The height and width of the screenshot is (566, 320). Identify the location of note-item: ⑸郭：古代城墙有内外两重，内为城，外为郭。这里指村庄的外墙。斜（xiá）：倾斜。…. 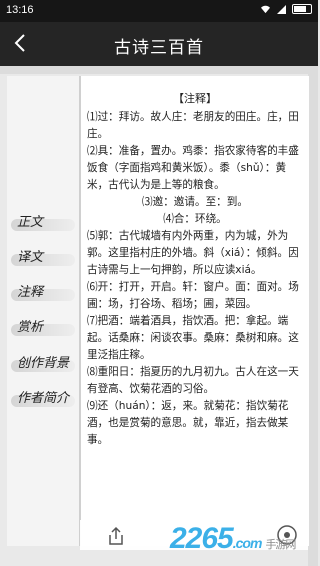
(193, 253).